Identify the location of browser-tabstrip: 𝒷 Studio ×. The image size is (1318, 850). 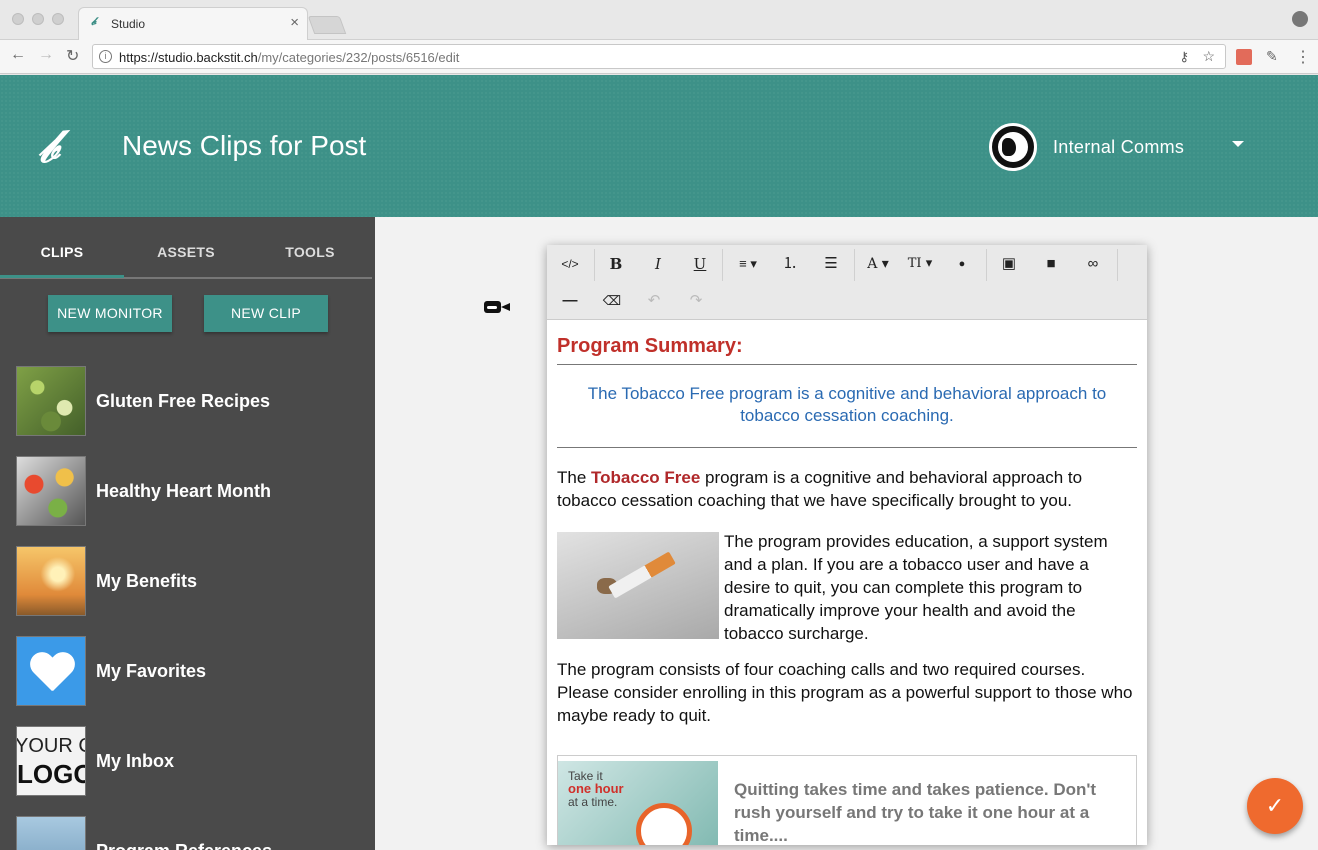
(659, 20).